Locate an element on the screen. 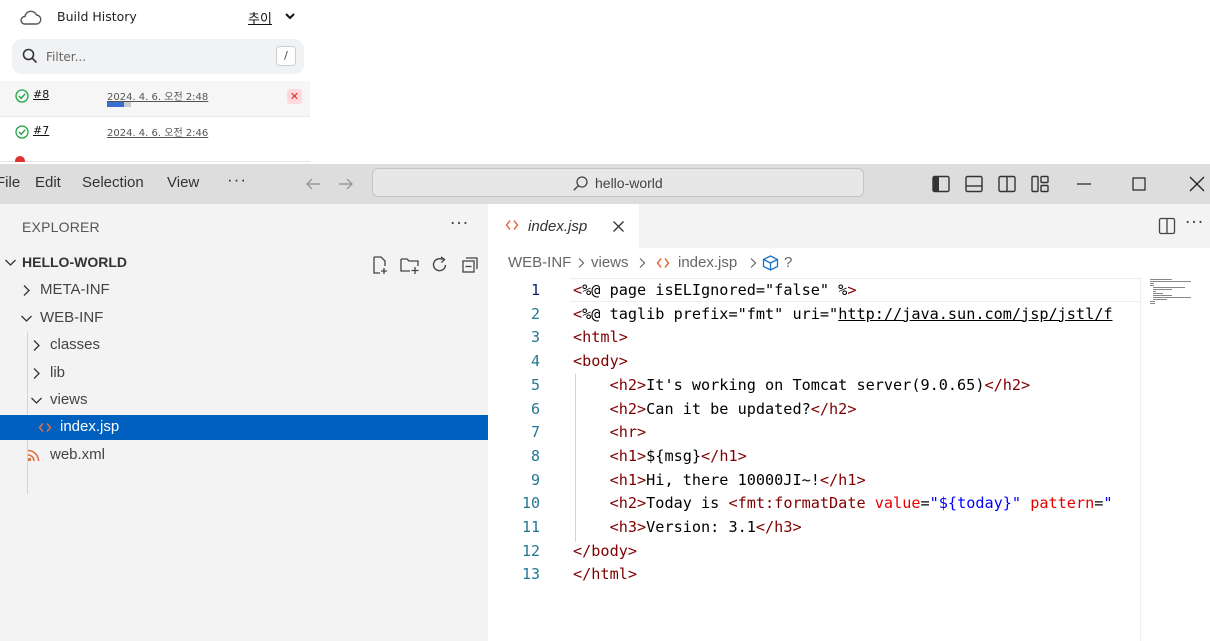  menu-more: ··· is located at coordinates (237, 180).